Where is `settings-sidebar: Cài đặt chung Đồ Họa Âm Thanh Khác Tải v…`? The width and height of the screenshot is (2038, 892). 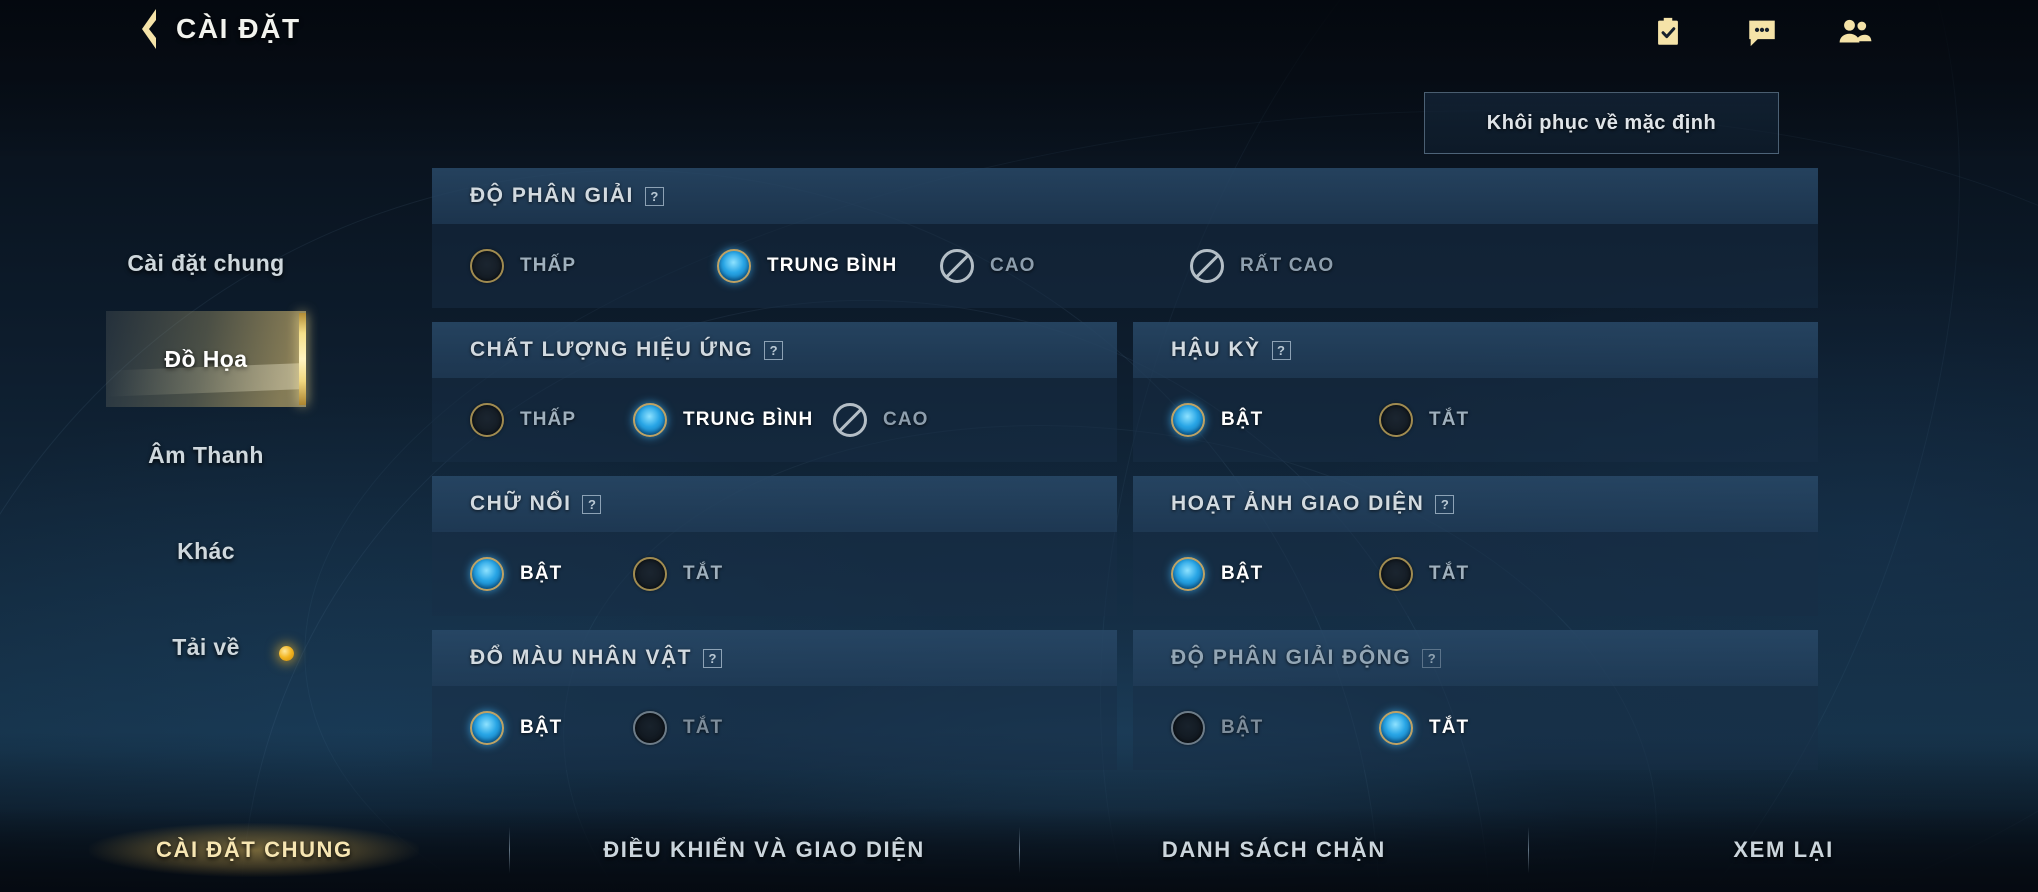 settings-sidebar: Cài đặt chung Đồ Họa Âm Thanh Khác Tải v… is located at coordinates (206, 455).